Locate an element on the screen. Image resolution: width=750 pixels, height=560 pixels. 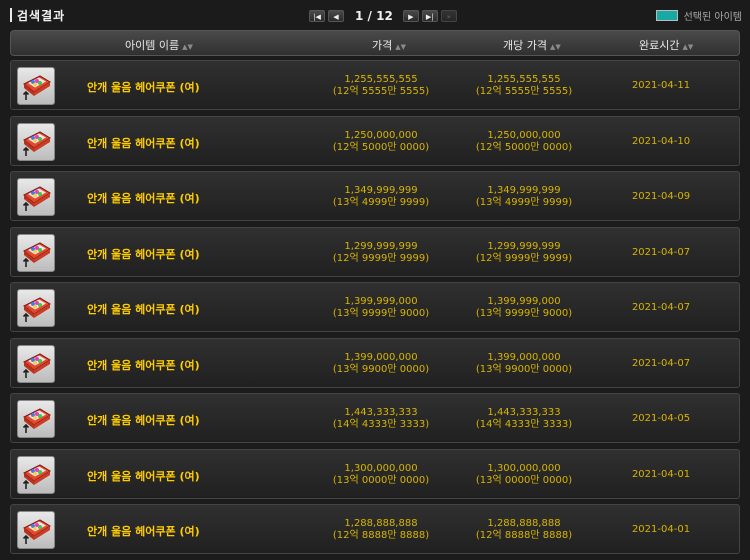
price-value: 1,443,333,333 is located at coordinates (381, 412).